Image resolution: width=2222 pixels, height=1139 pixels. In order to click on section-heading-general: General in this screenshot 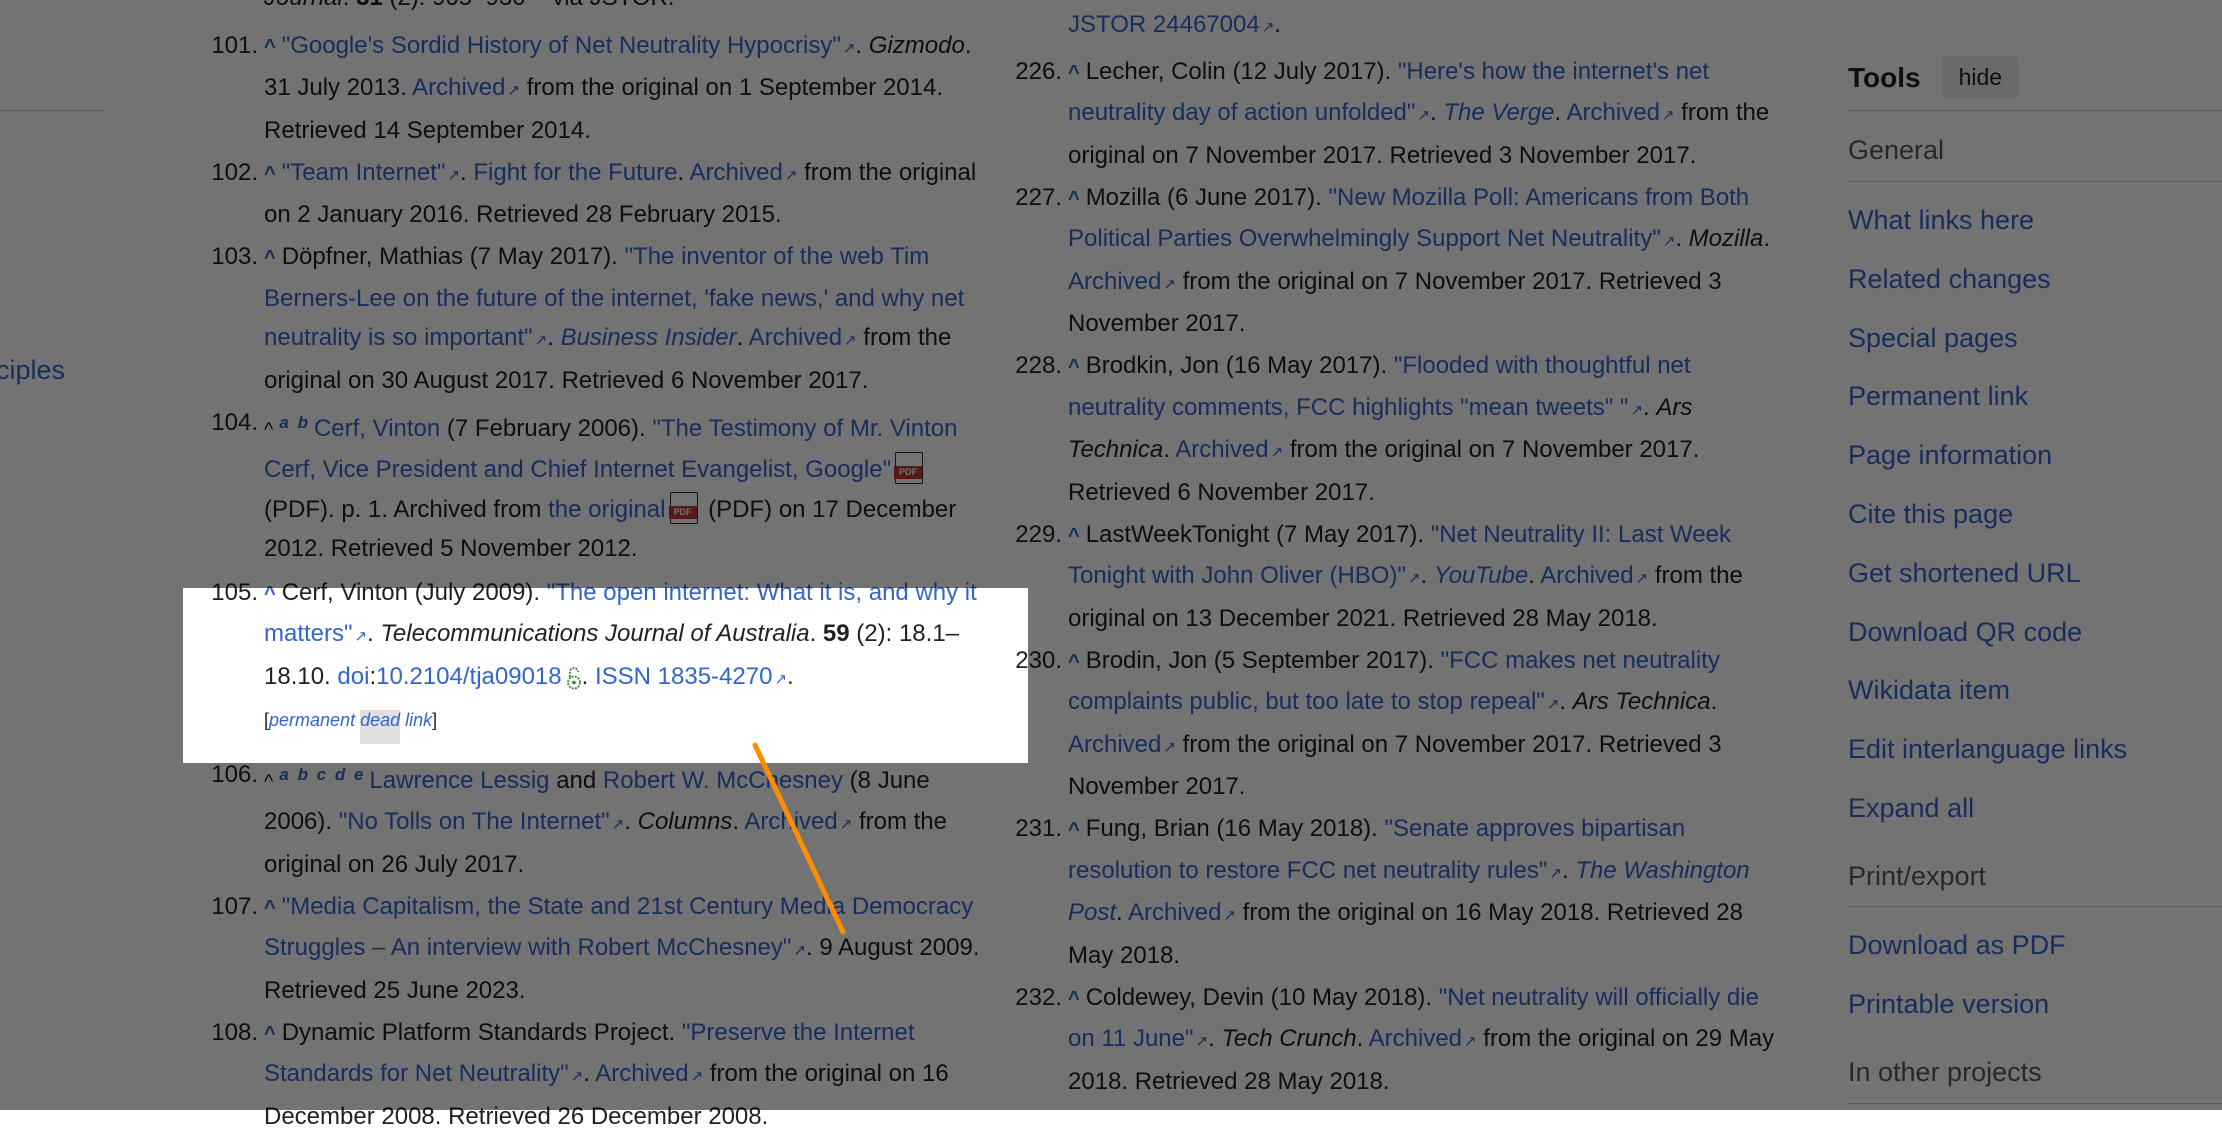, I will do `click(2035, 150)`.